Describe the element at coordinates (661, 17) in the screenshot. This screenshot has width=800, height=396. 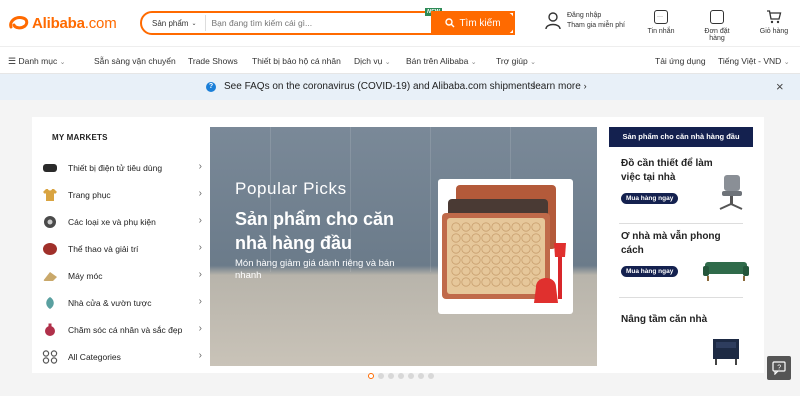
I see `message-icon: ···` at that location.